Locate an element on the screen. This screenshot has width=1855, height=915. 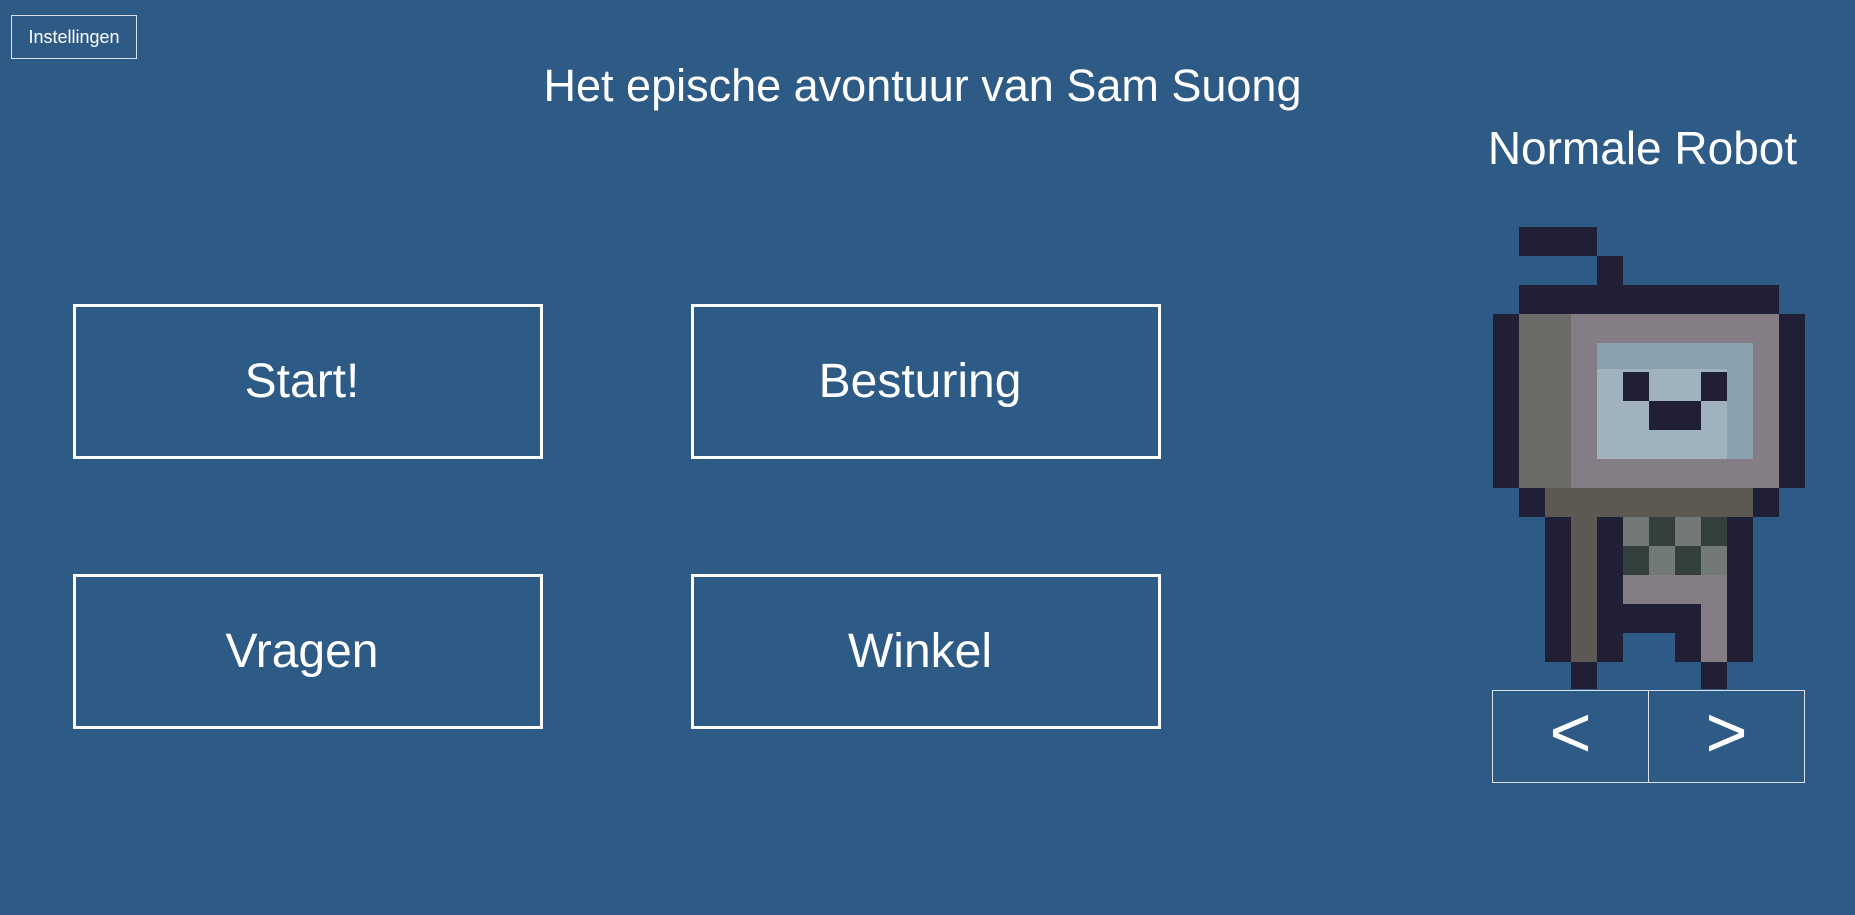
chevron-right-icon: > is located at coordinates (1726, 732).